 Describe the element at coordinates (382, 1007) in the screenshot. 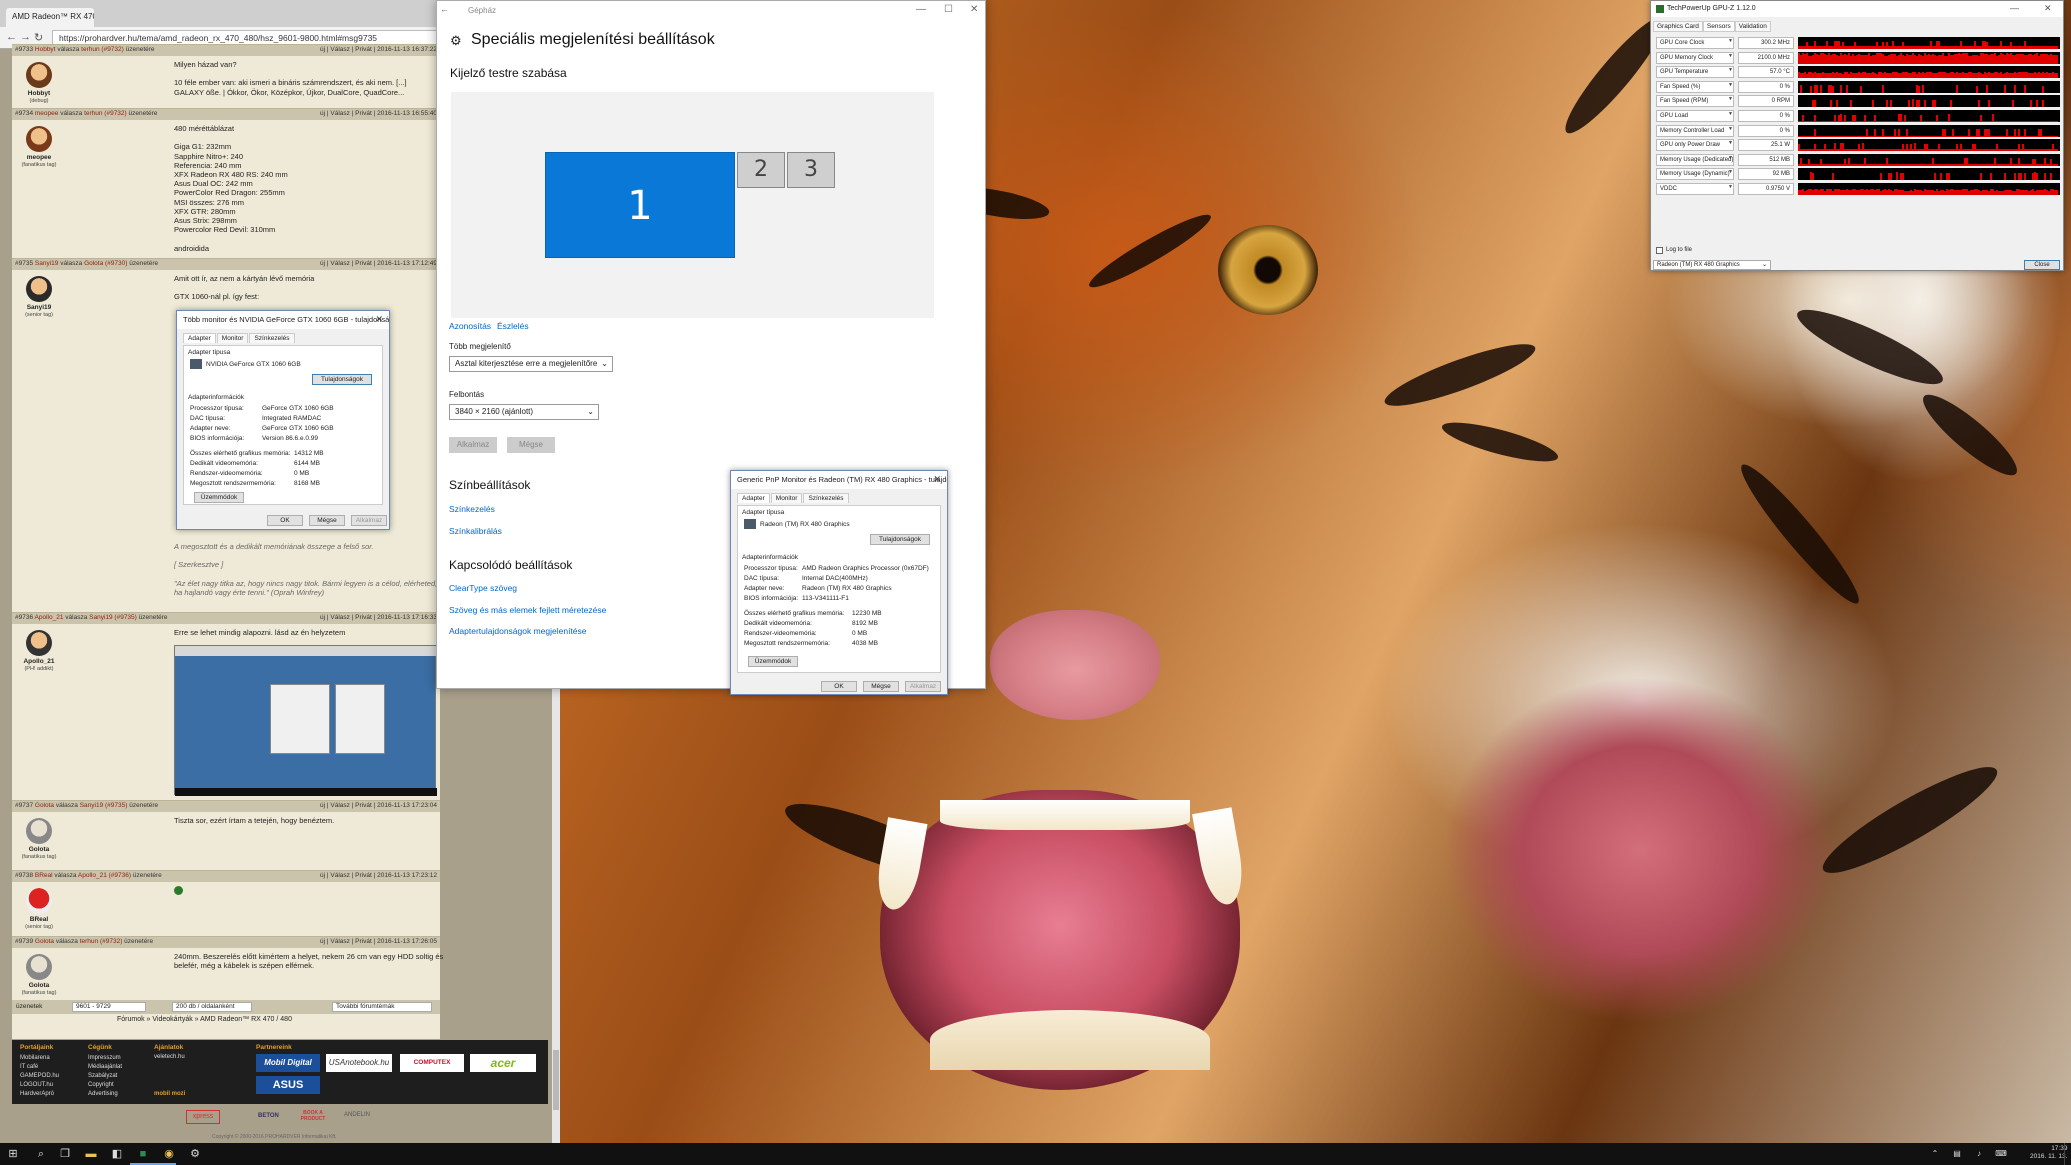

I see `more-topics-select: További fórumtémák` at that location.